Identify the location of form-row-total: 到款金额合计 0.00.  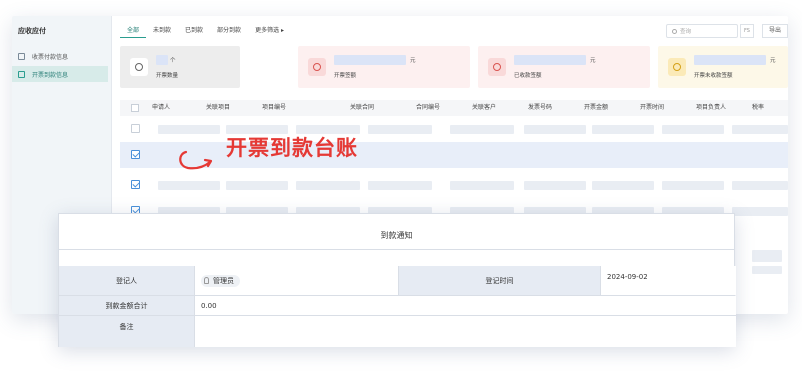
(397, 306).